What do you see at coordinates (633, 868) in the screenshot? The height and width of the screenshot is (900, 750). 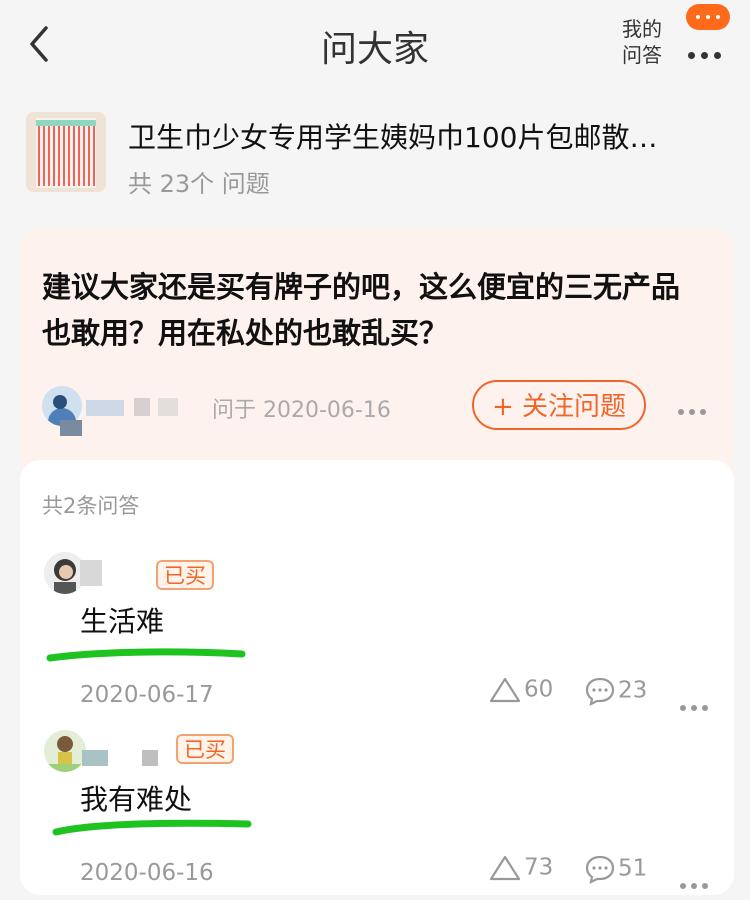 I see `comment-count: 51` at bounding box center [633, 868].